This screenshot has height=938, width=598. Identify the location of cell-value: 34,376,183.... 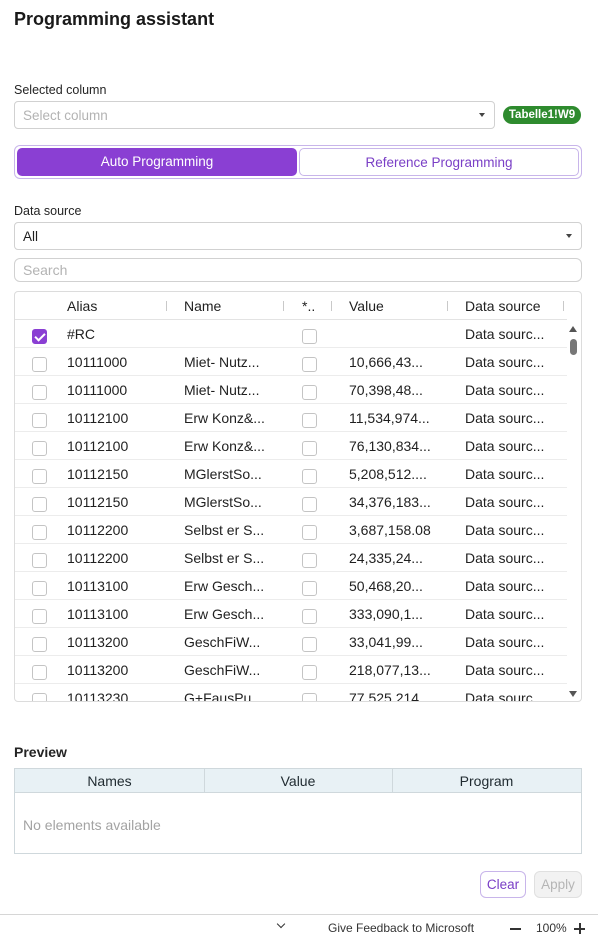
(390, 502).